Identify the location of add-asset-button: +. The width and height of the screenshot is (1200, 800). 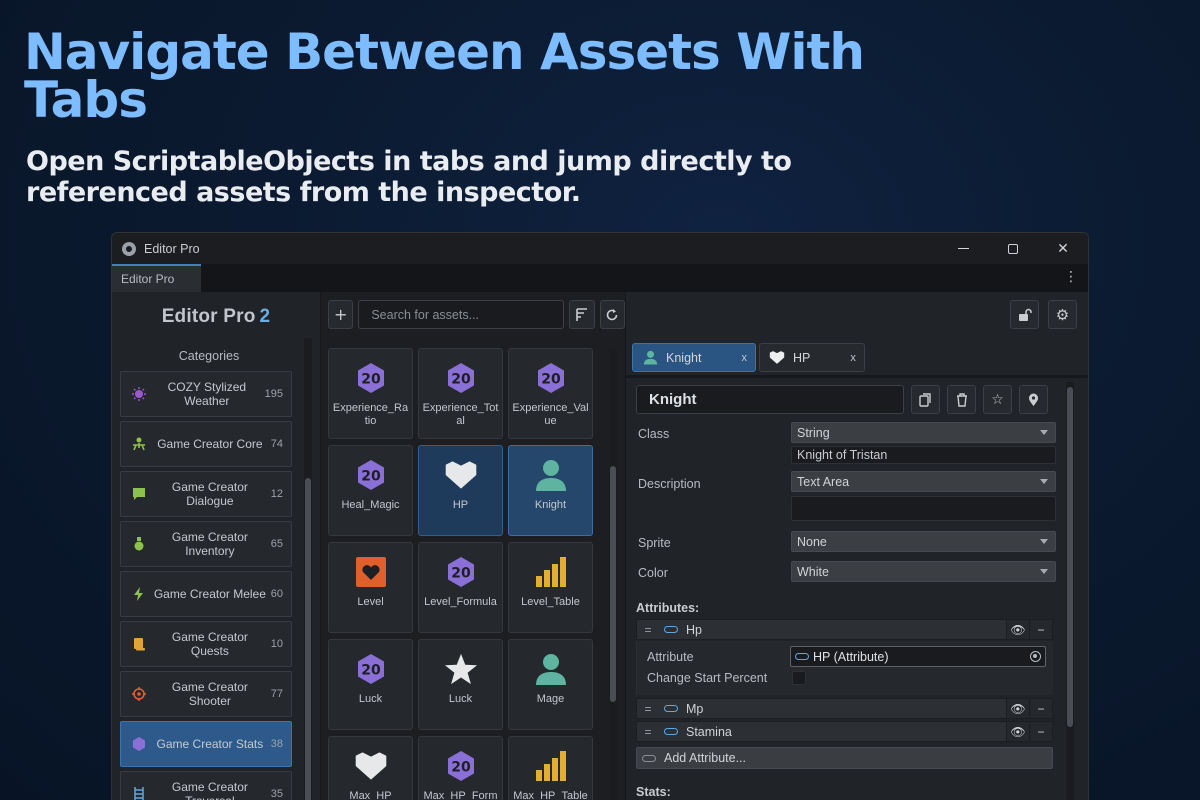
(341, 314).